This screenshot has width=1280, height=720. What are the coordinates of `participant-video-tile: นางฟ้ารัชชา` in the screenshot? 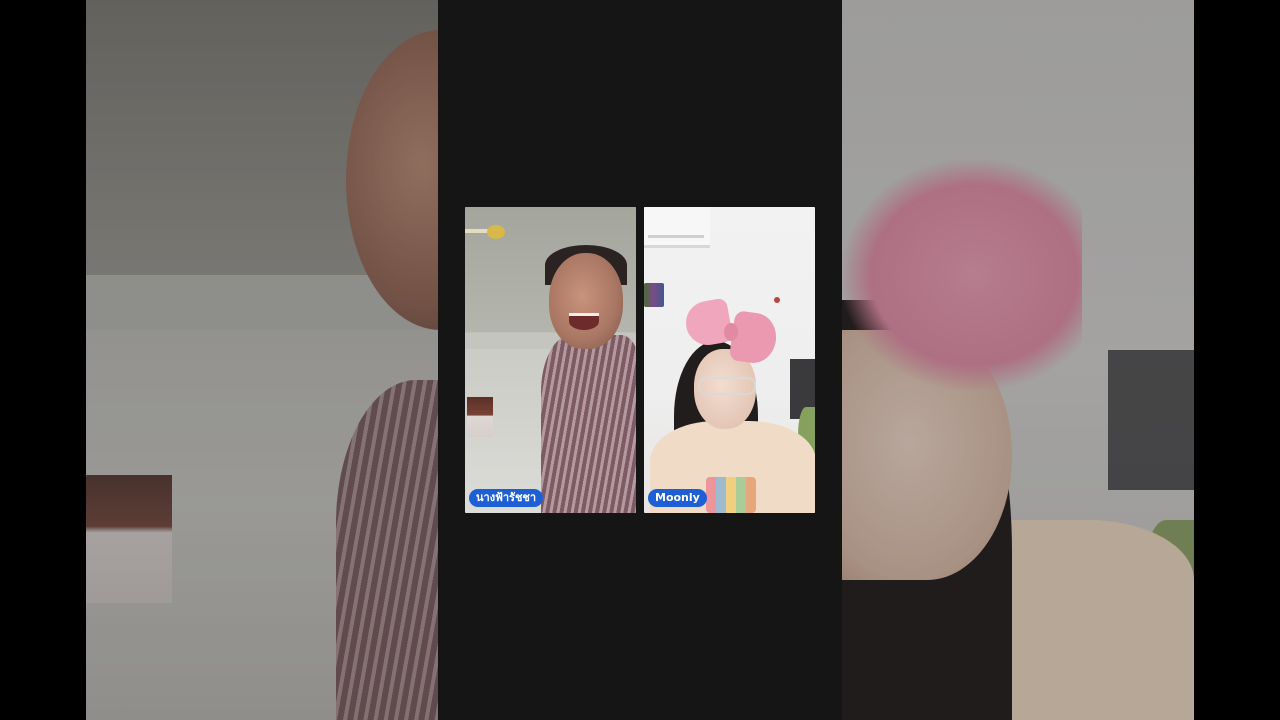 It's located at (550, 360).